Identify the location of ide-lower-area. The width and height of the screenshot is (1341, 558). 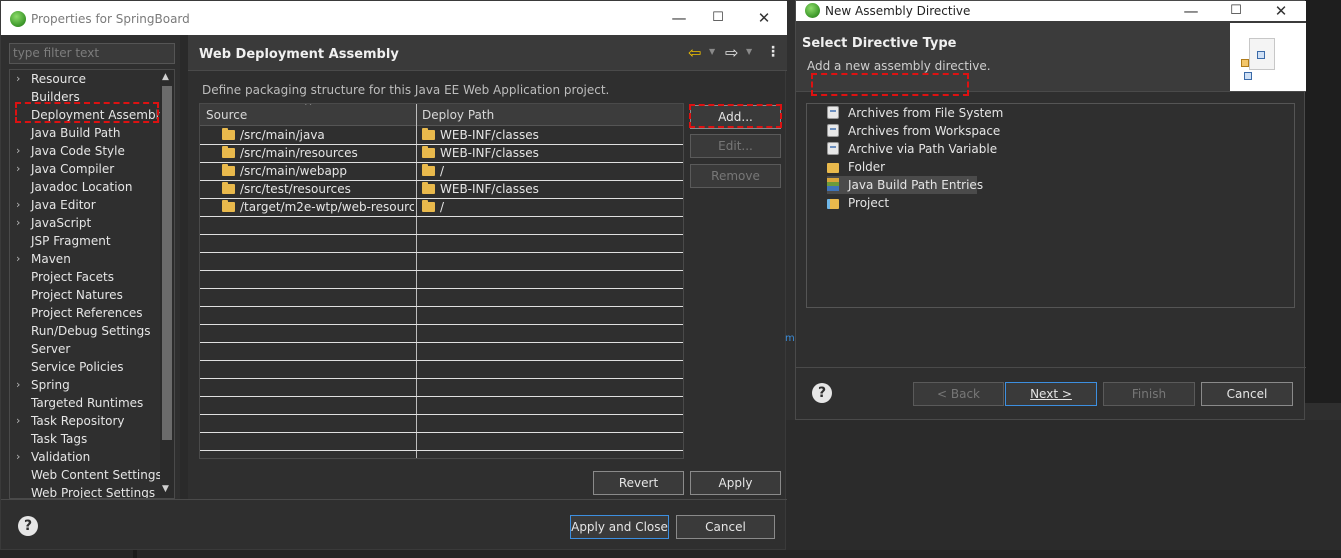
(1063, 489).